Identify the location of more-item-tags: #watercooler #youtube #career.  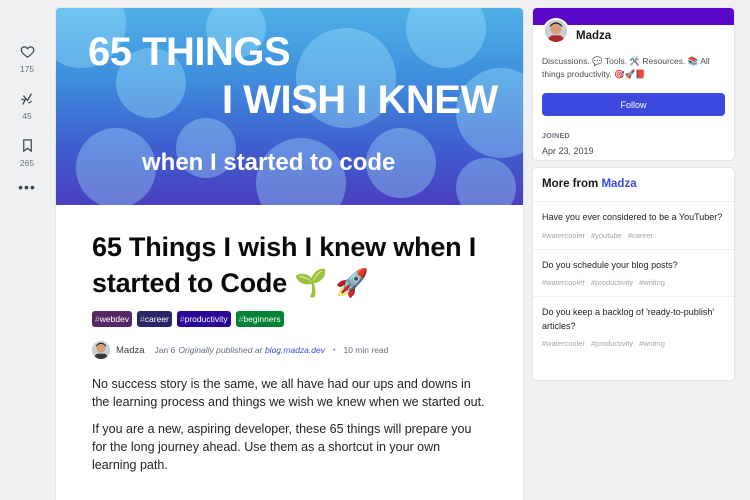
(598, 235).